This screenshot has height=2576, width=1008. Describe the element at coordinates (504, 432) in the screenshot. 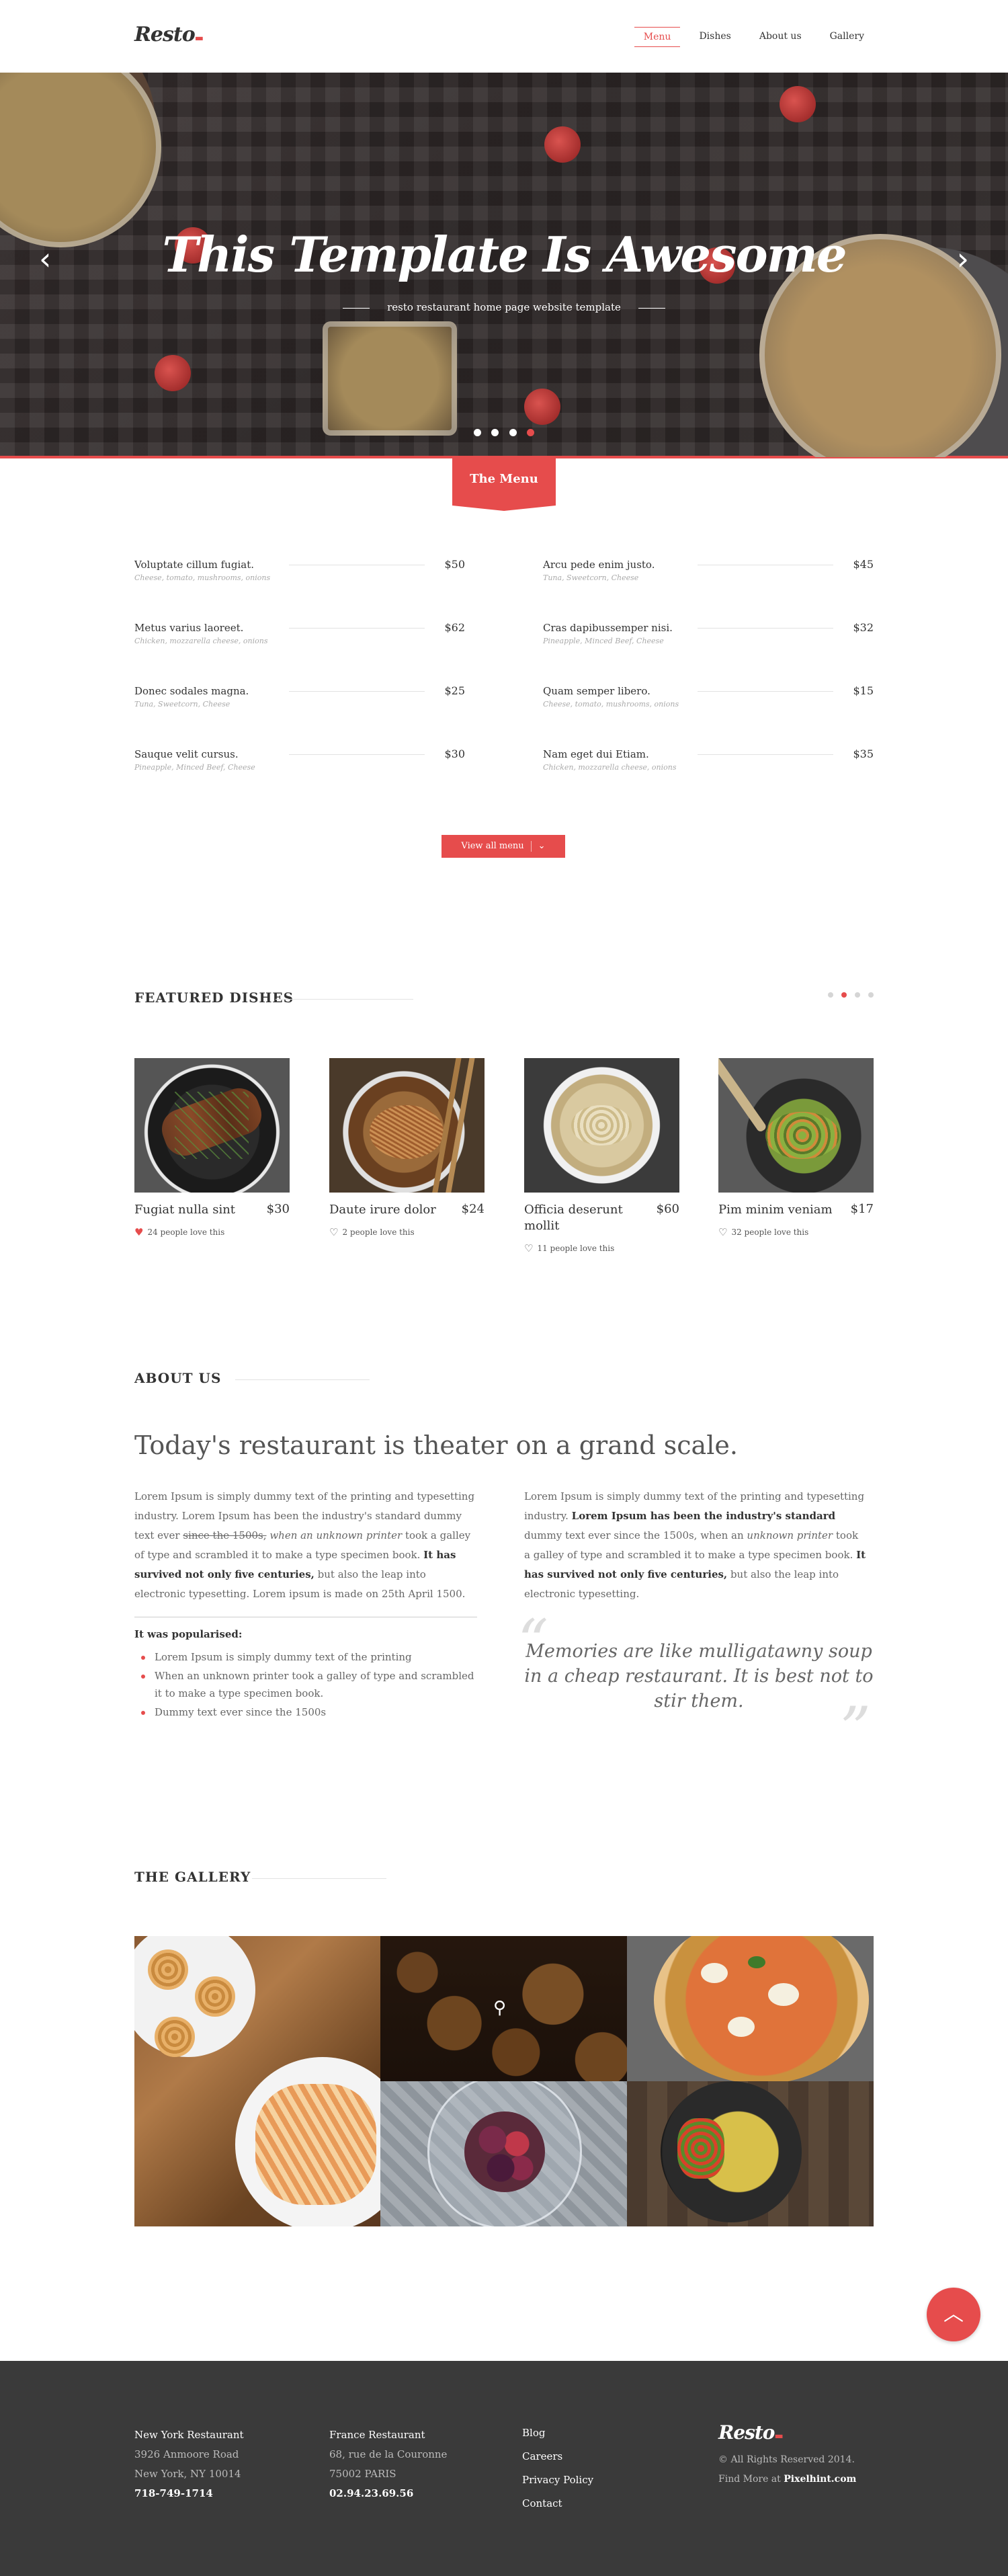

I see `hero-pagination` at that location.